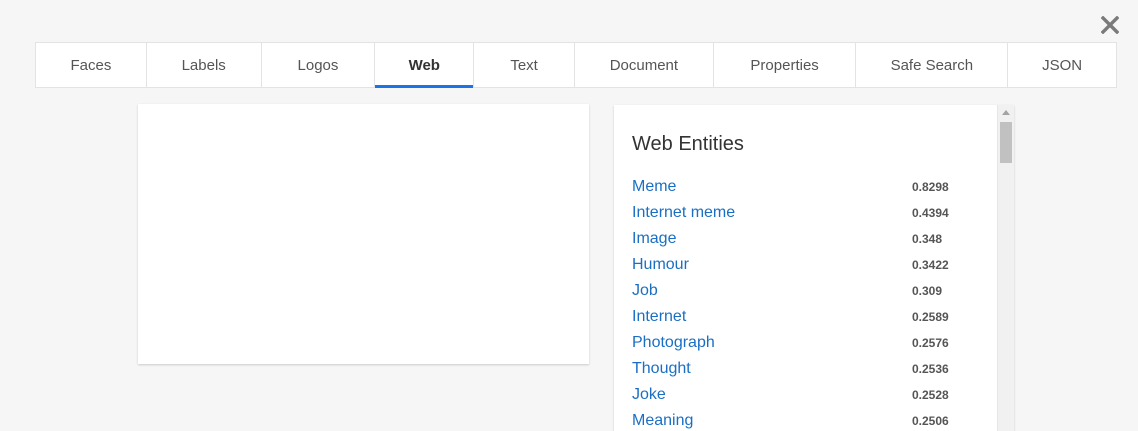 This screenshot has height=431, width=1138. Describe the element at coordinates (930, 317) in the screenshot. I see `entity-score: 0.2589` at that location.